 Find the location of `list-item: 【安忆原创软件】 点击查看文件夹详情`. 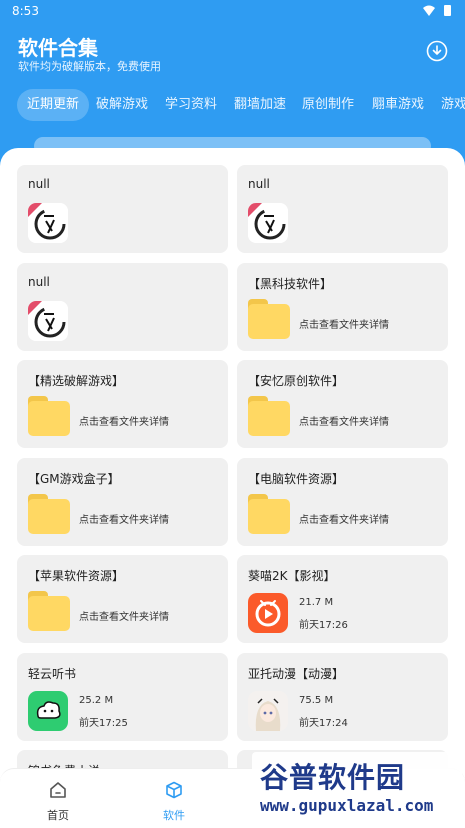

list-item: 【安忆原创软件】 点击查看文件夹详情 is located at coordinates (342, 404).